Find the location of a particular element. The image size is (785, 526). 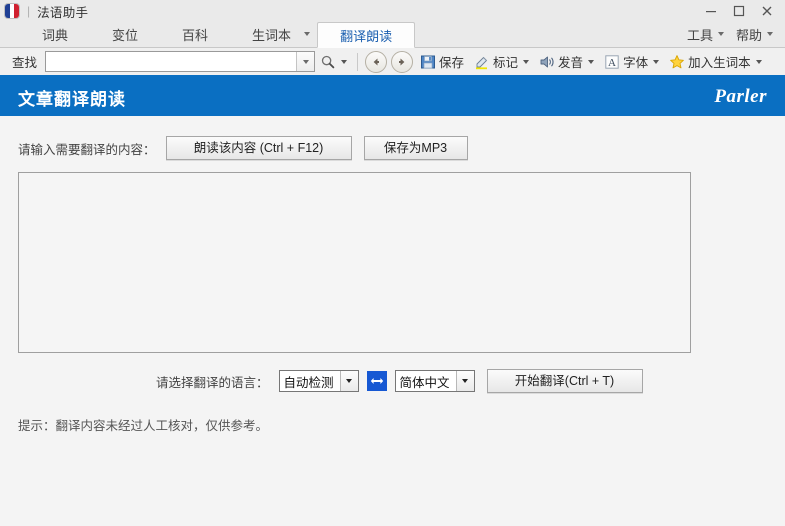

speaker-icon is located at coordinates (547, 61).